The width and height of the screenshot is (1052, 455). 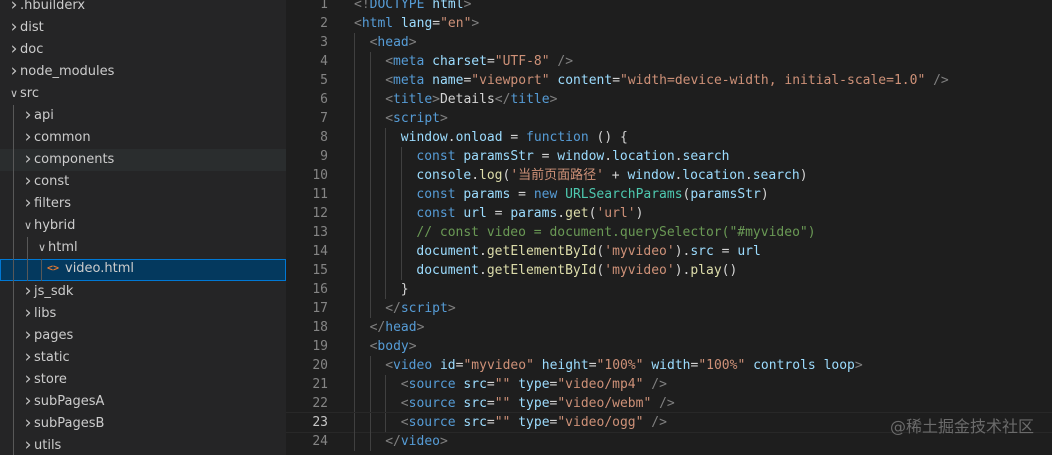 I want to click on code-line: 21 <source src="" type="video/mp4" />, so click(x=669, y=384).